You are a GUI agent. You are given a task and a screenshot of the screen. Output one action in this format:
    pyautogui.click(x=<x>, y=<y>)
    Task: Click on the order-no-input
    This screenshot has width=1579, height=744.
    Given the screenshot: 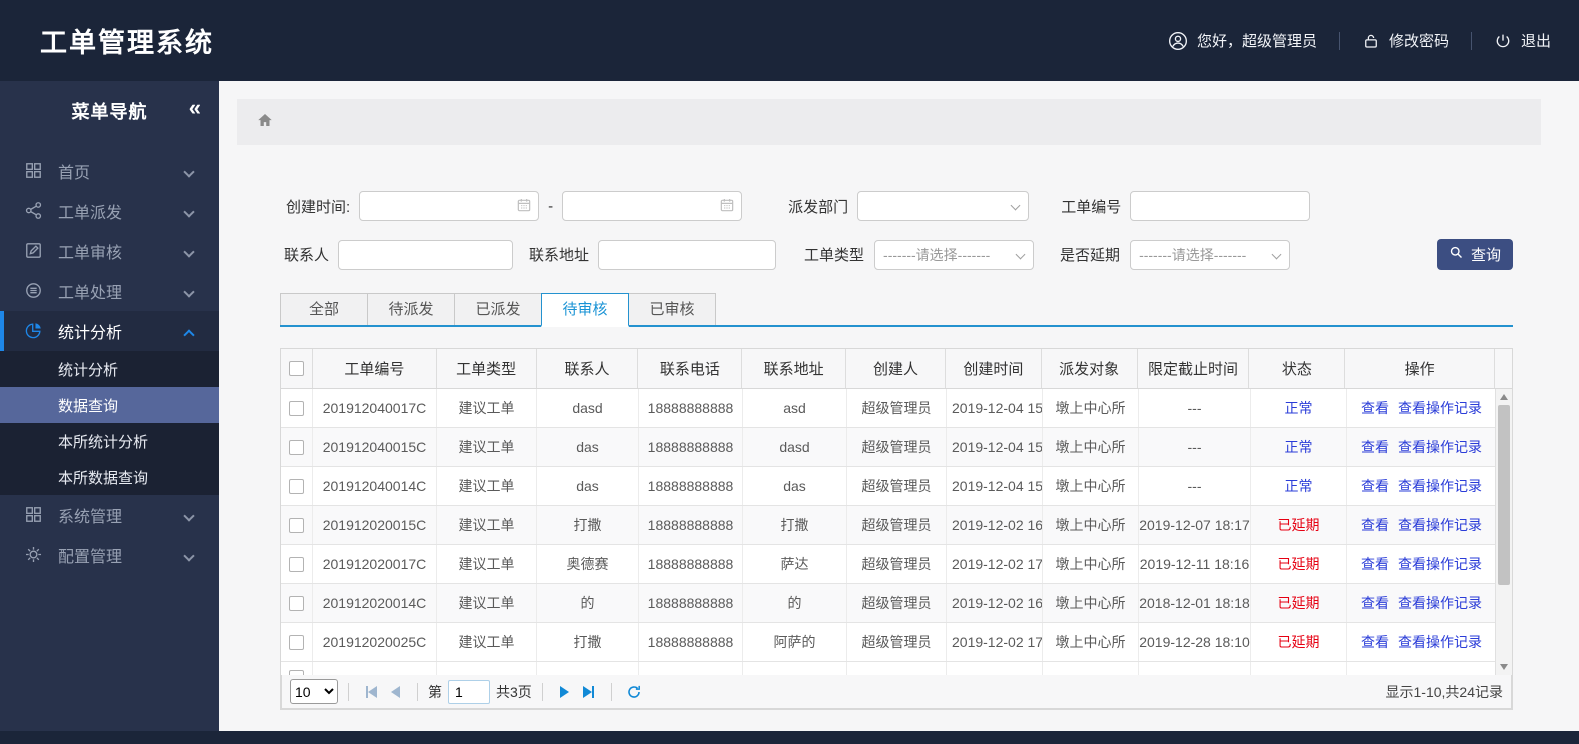 What is the action you would take?
    pyautogui.click(x=1220, y=206)
    